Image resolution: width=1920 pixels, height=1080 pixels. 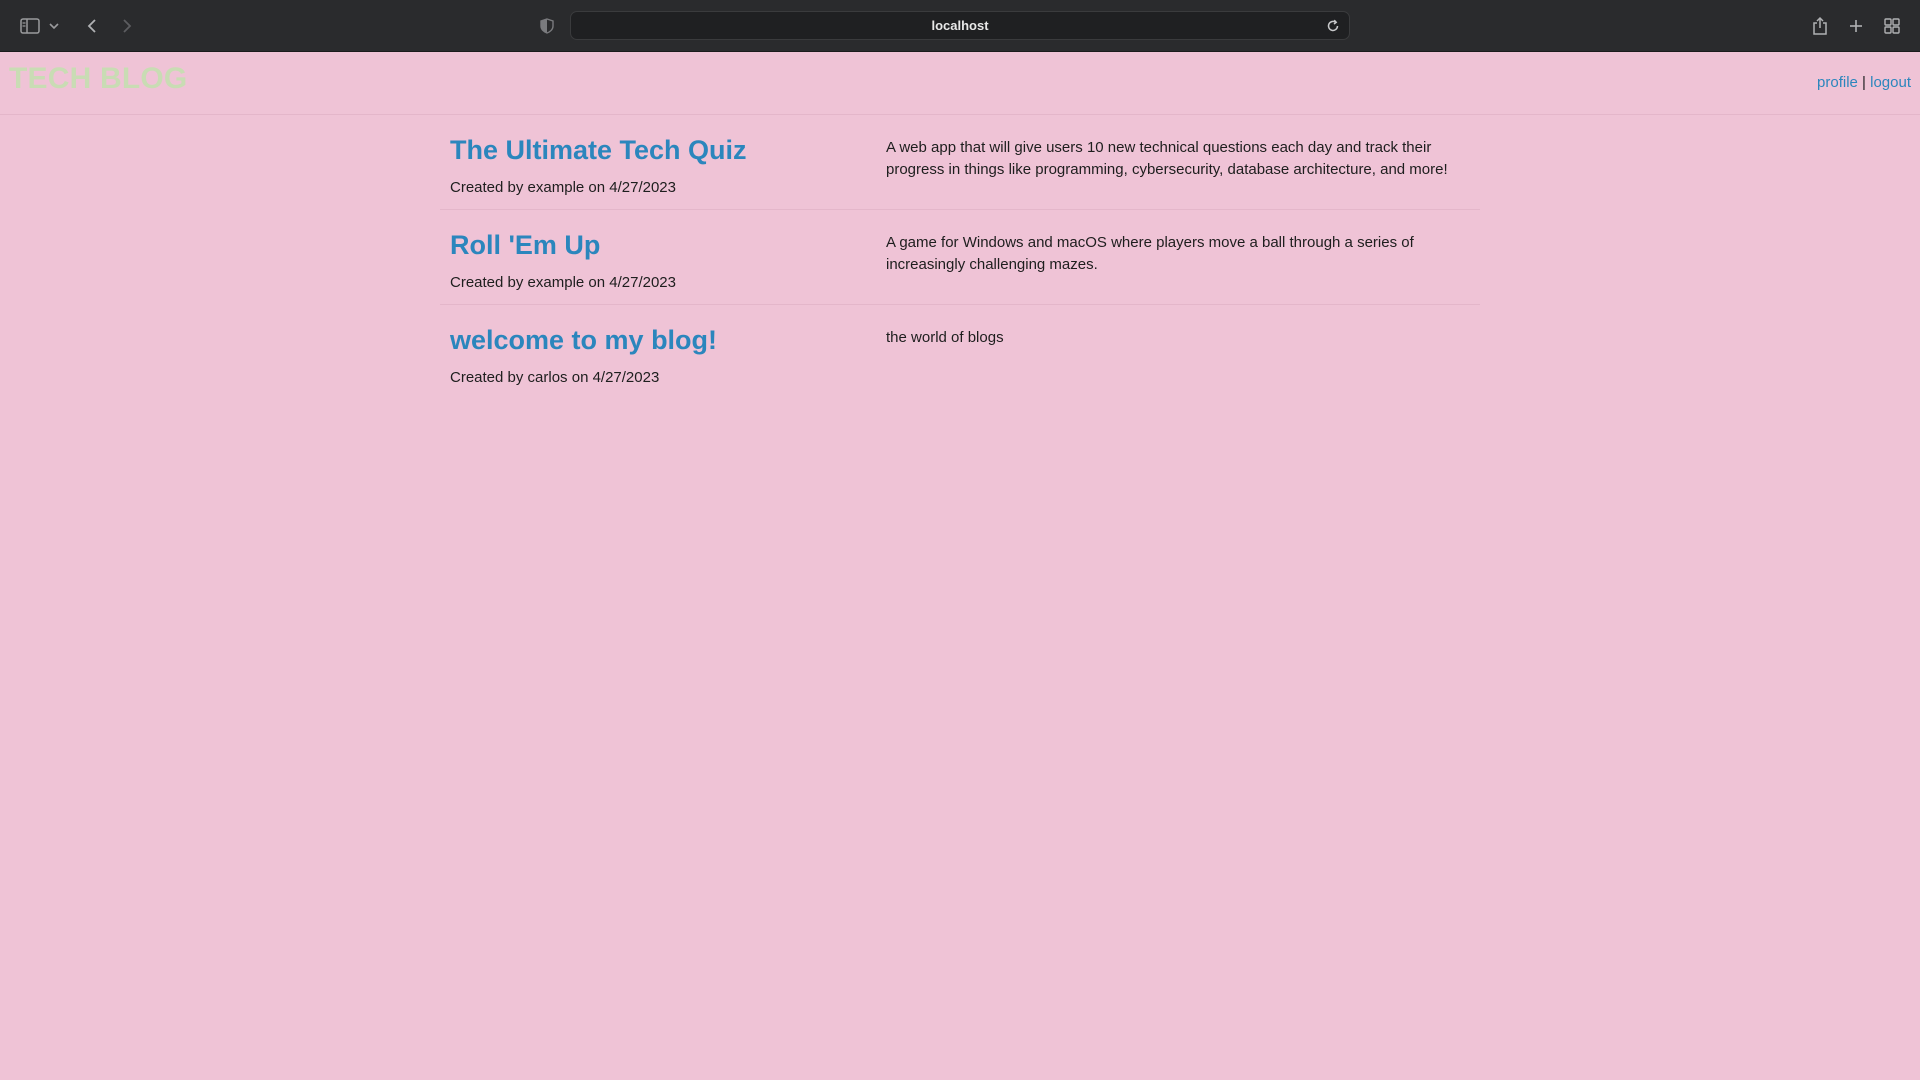 I want to click on back-icon, so click(x=92, y=26).